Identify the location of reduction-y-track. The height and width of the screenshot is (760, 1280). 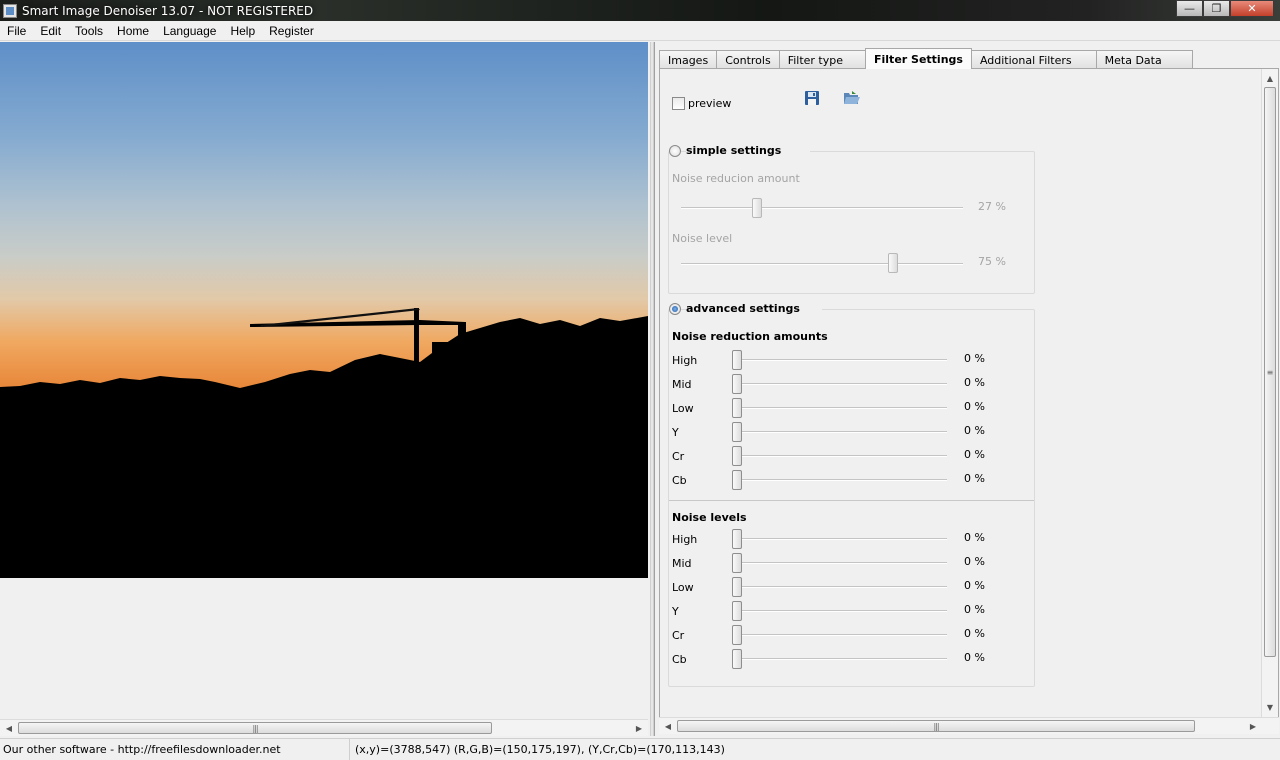
(842, 432).